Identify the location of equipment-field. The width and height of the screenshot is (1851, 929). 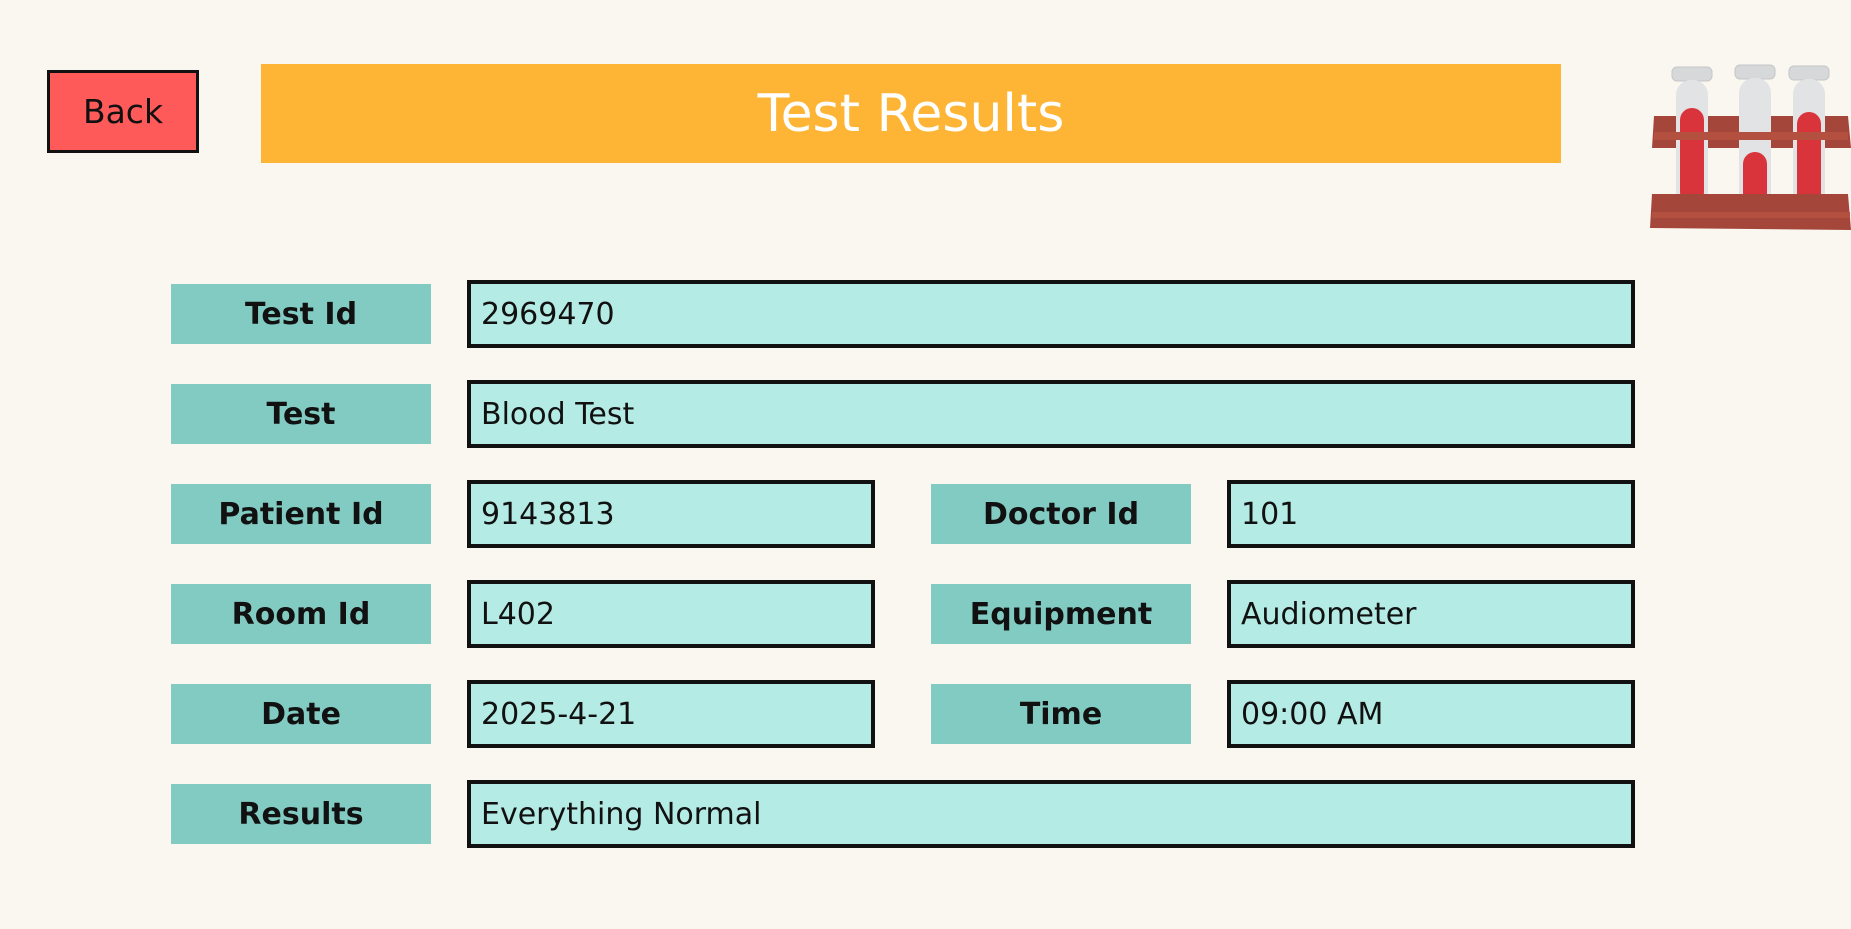
(1431, 614).